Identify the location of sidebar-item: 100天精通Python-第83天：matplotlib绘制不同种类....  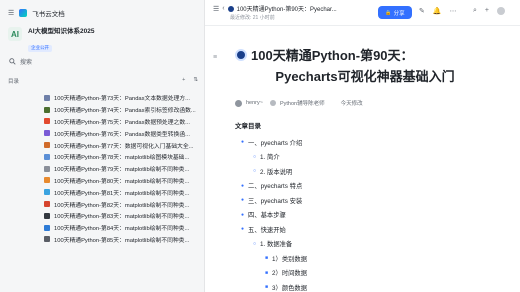
(102, 216).